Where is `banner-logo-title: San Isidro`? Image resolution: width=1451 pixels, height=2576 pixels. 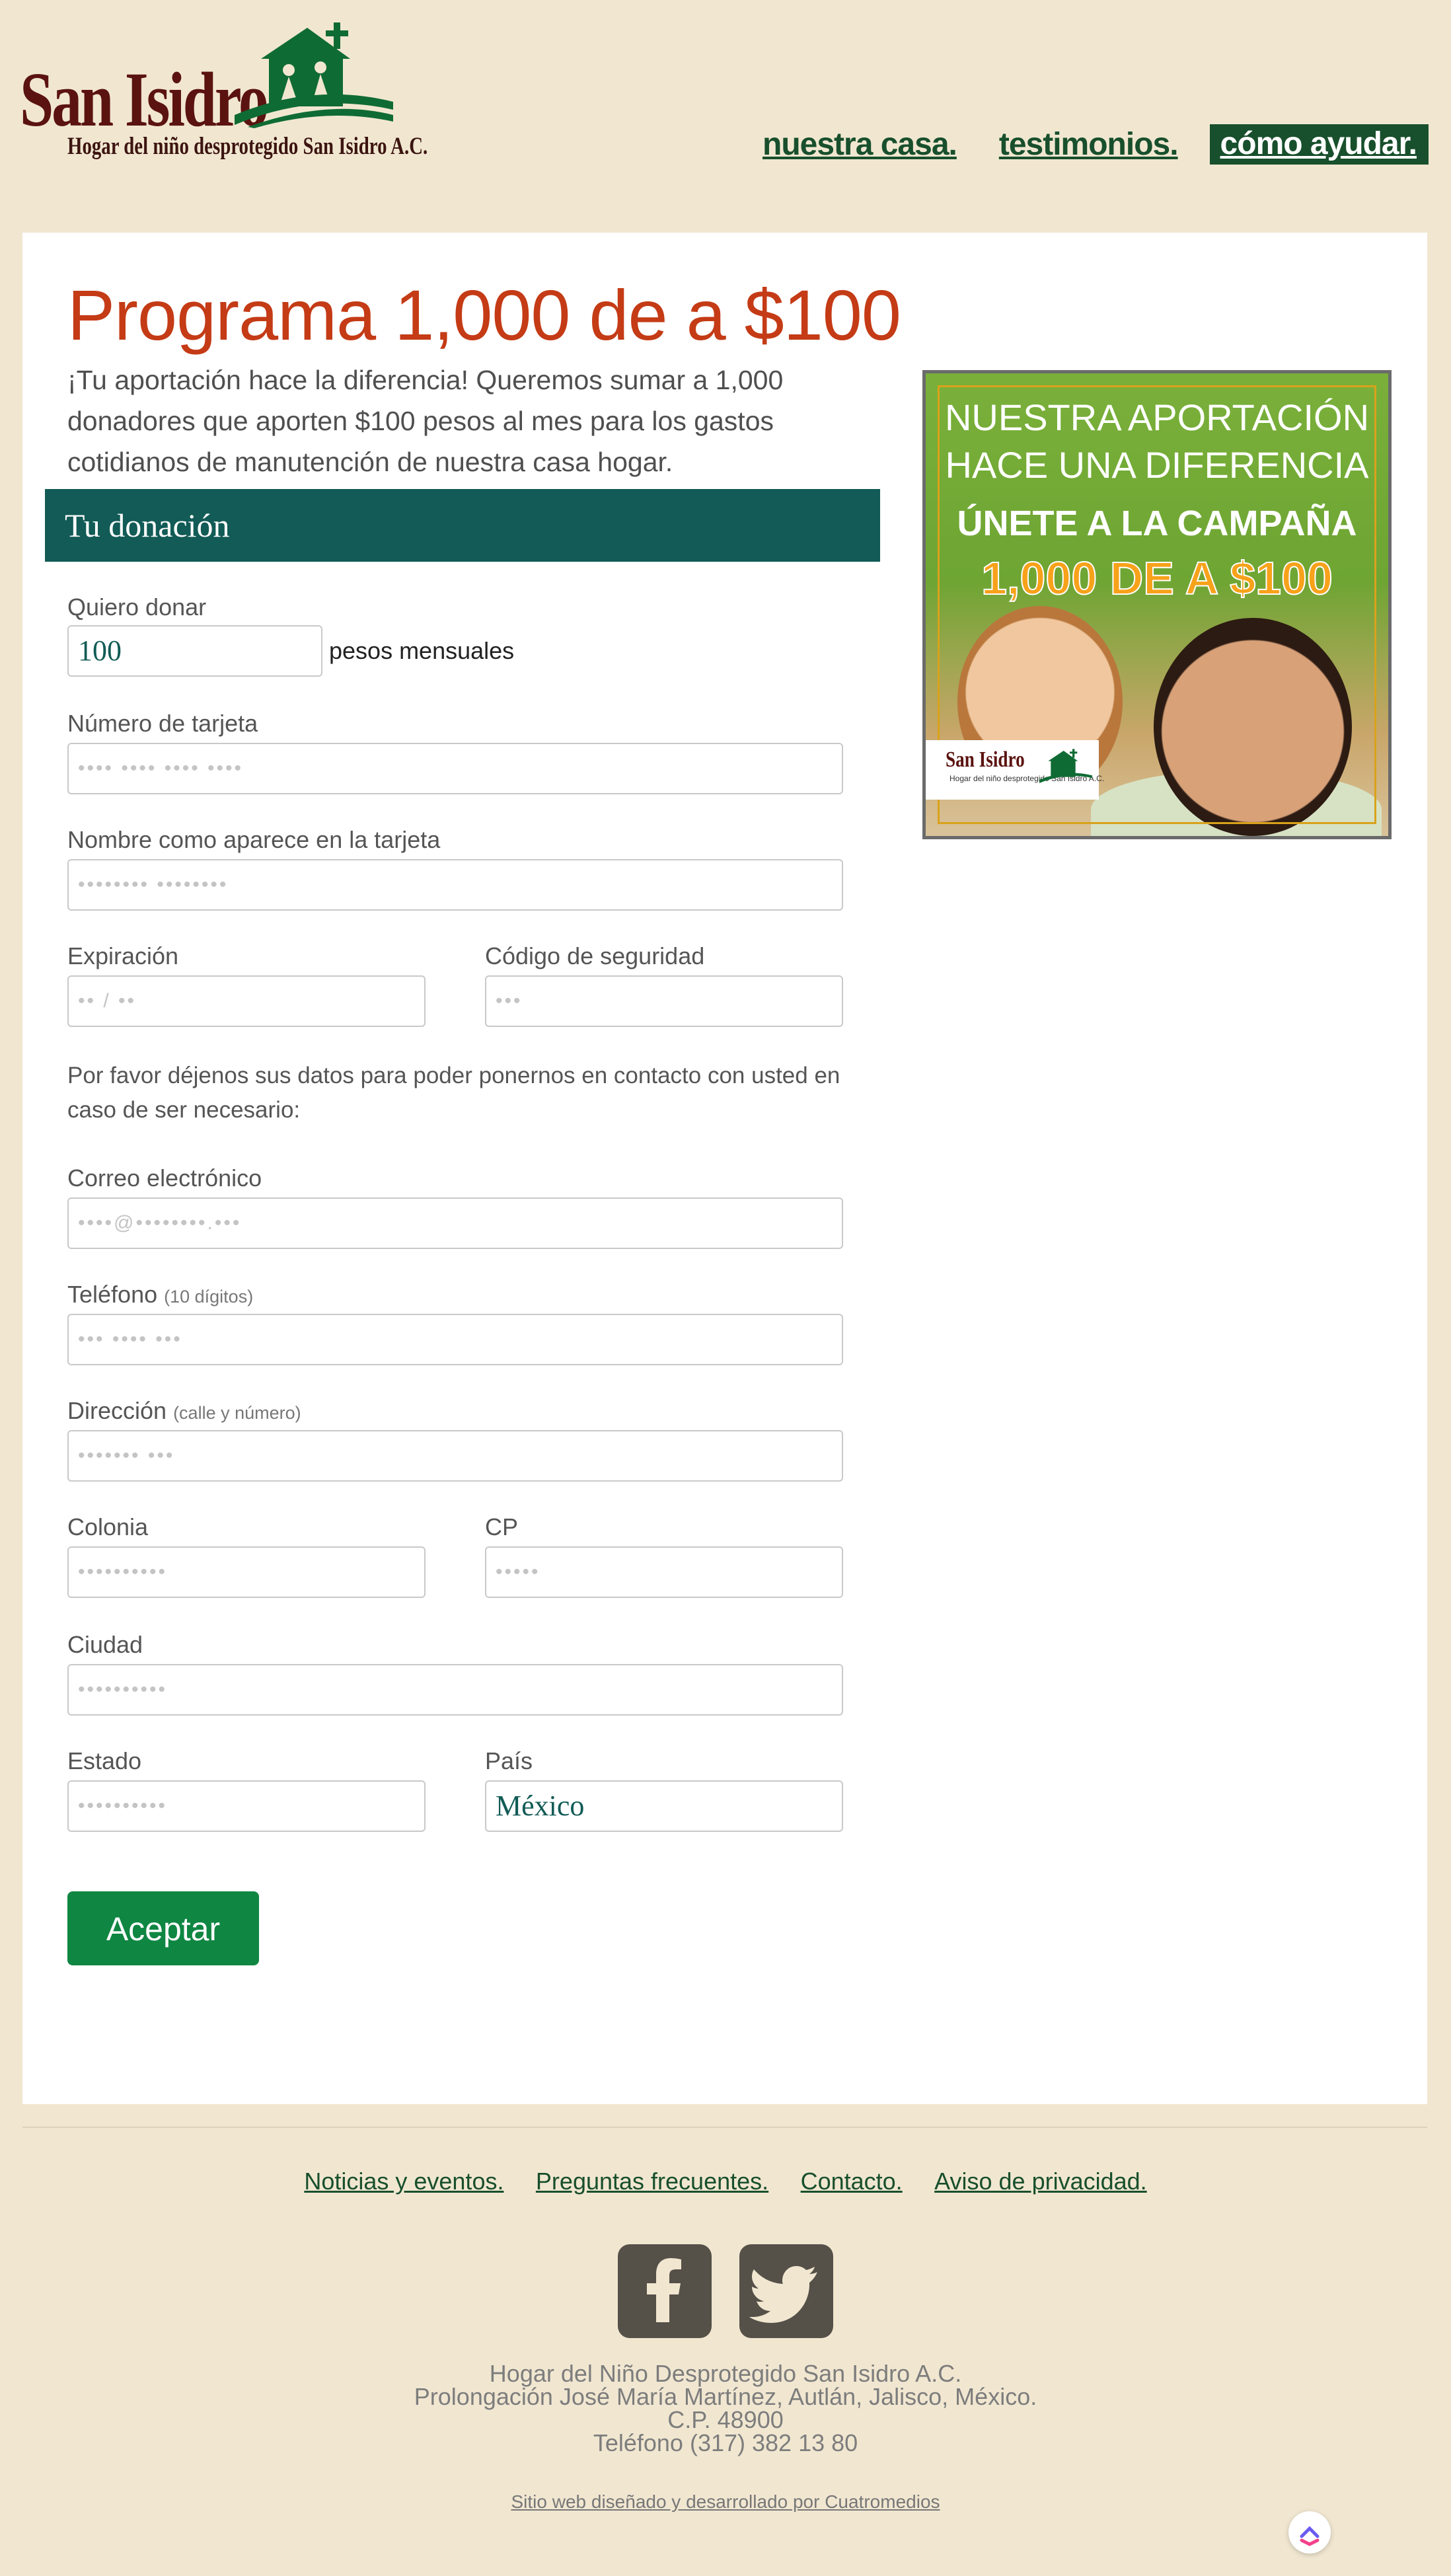 banner-logo-title: San Isidro is located at coordinates (985, 760).